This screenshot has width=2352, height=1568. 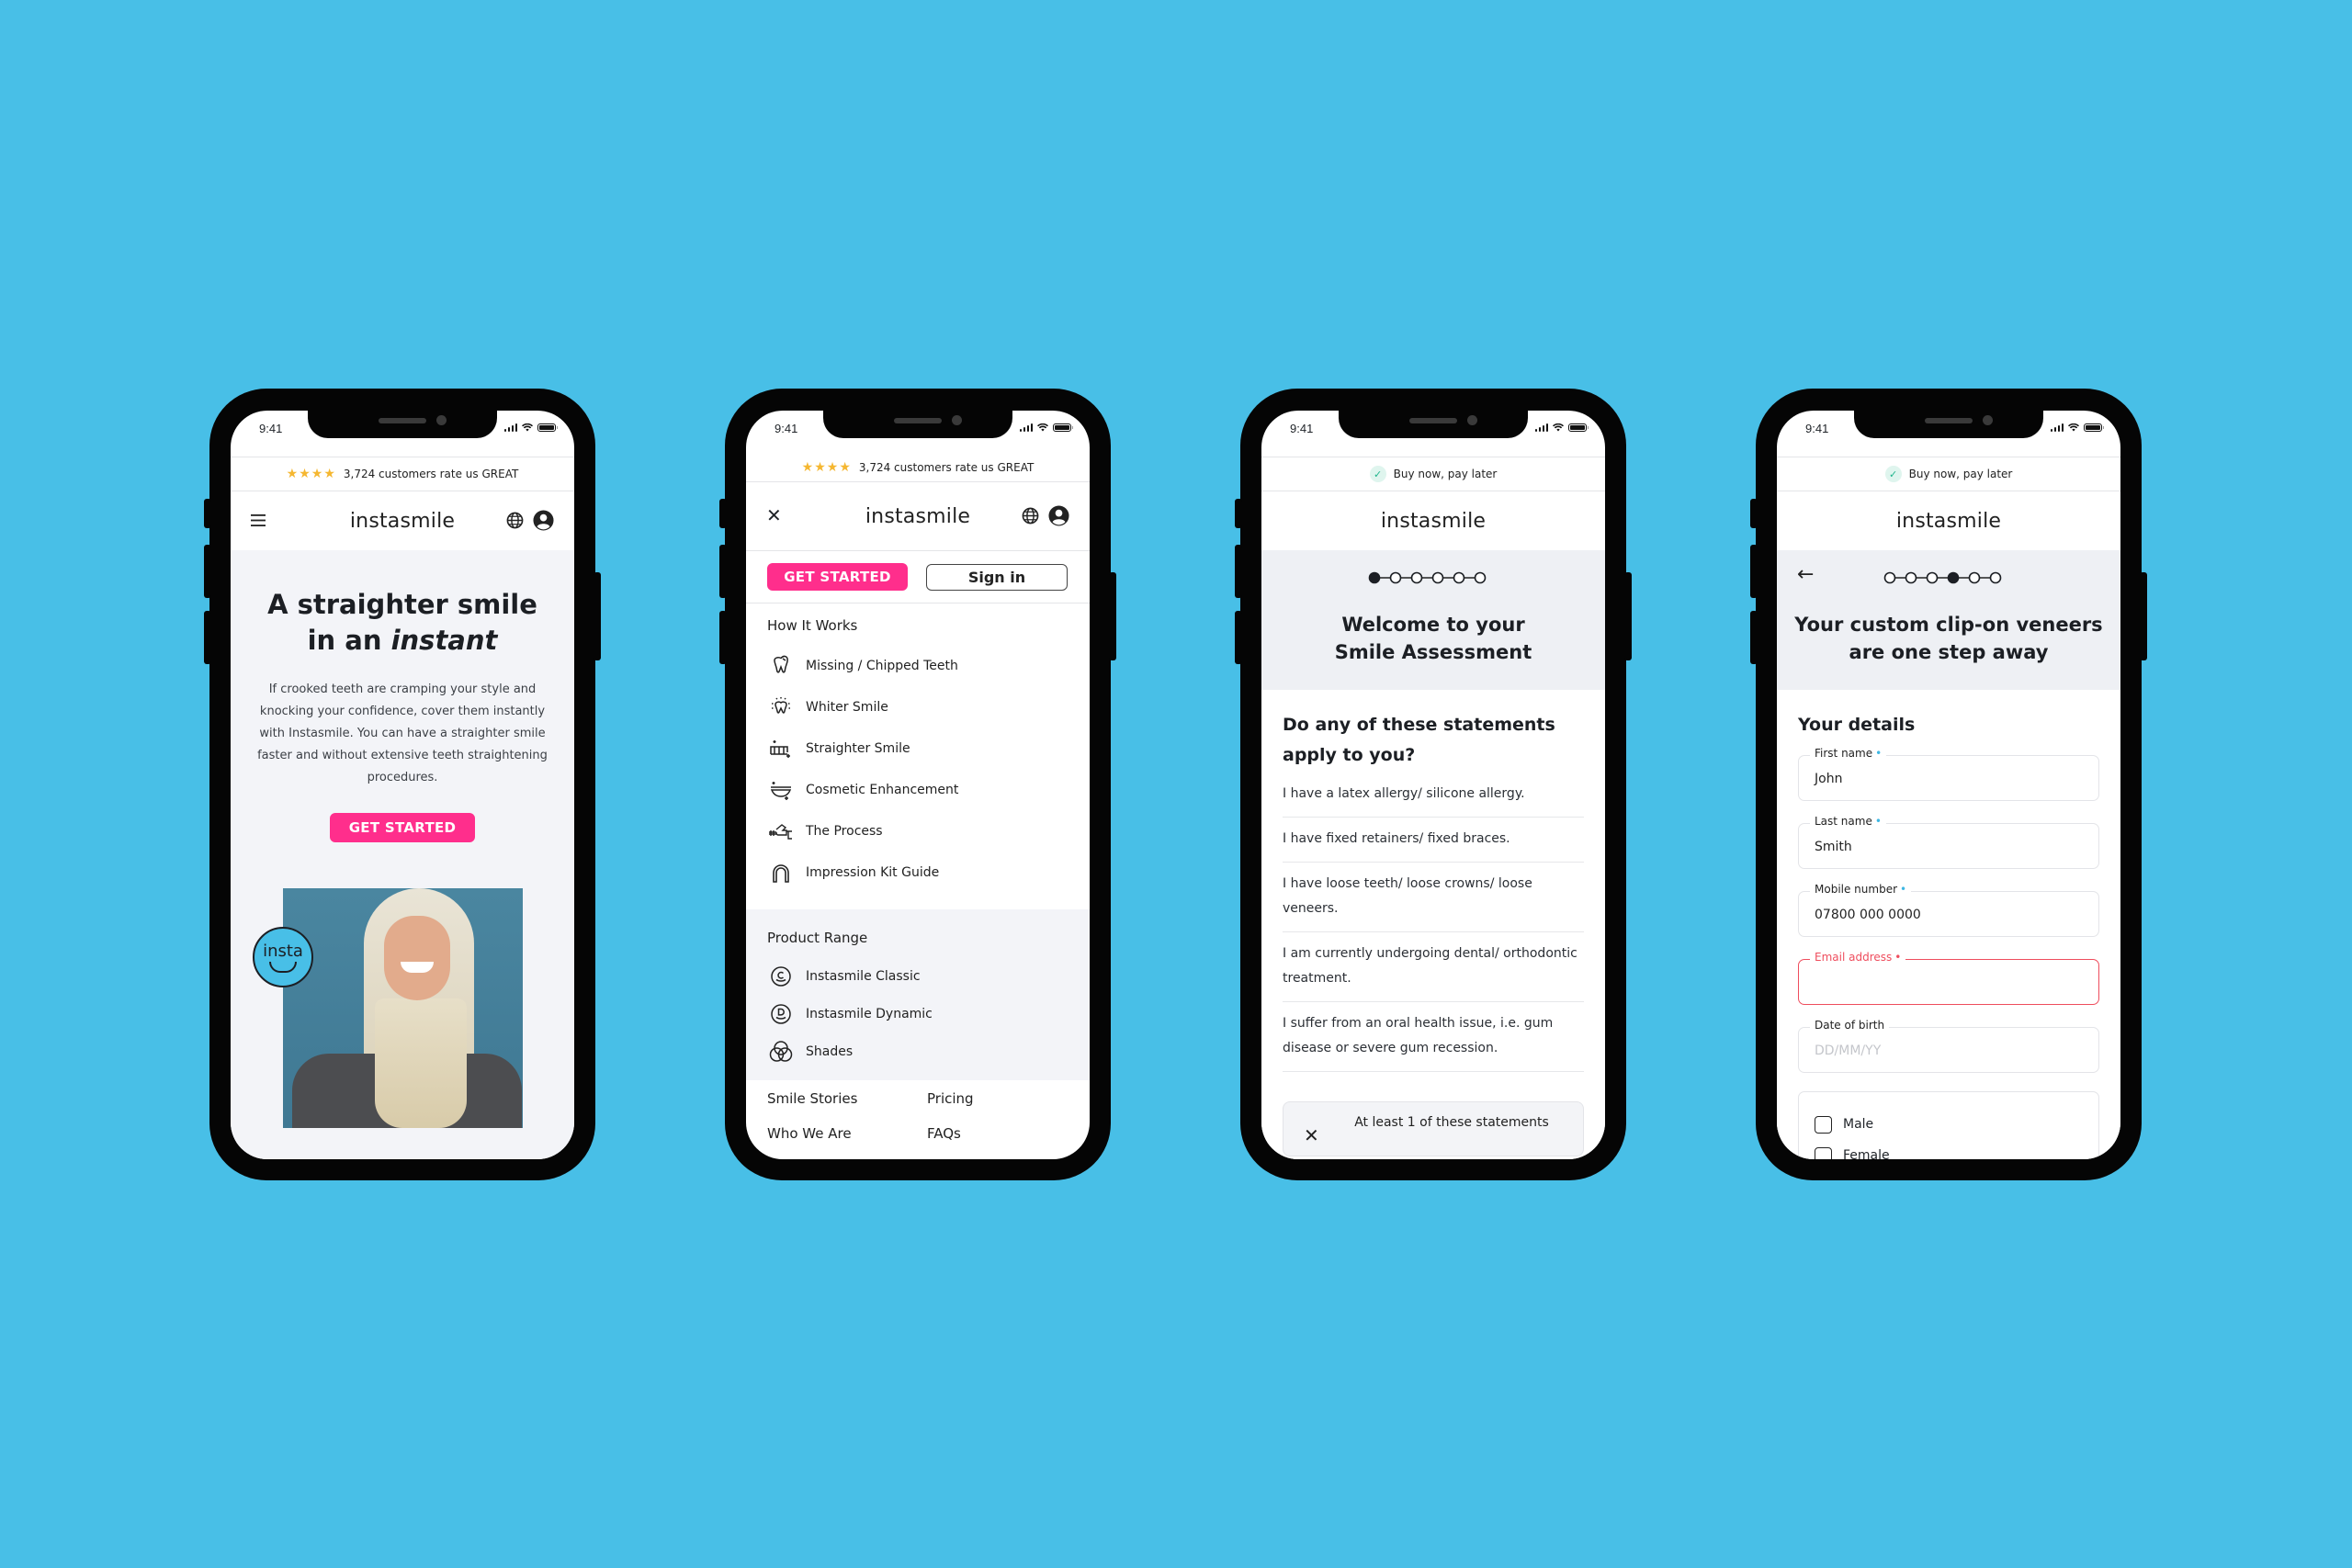 What do you see at coordinates (918, 790) in the screenshot?
I see `menu-item-cosmetic-enhancement: Cosmetic Enhancement` at bounding box center [918, 790].